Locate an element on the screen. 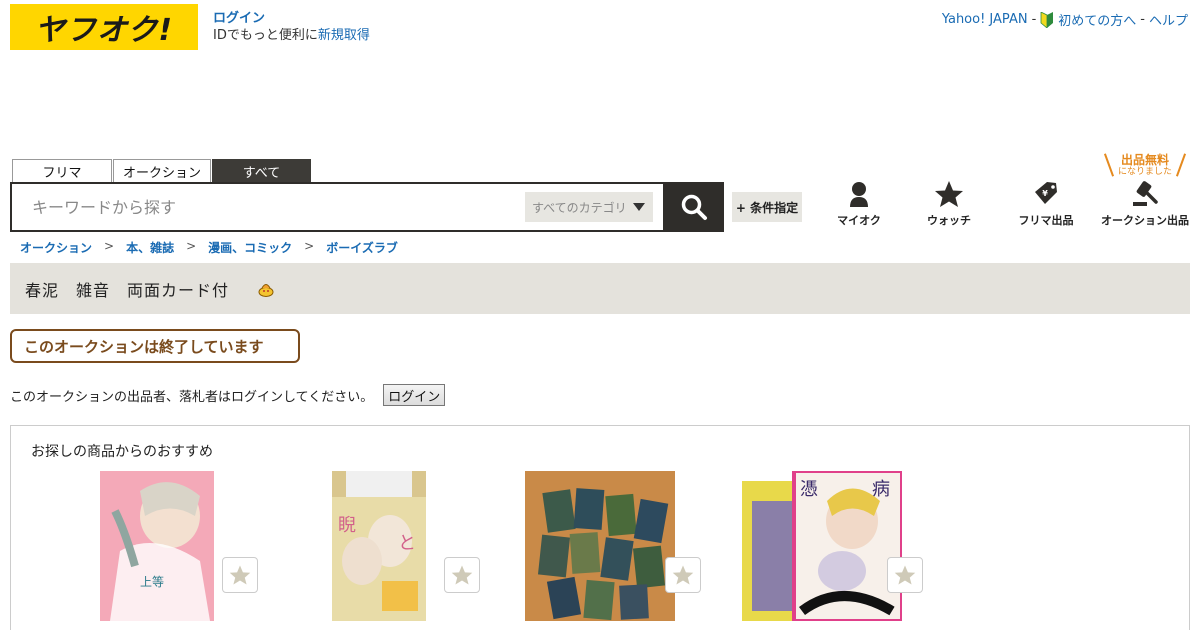  chevron-down-icon is located at coordinates (639, 207).